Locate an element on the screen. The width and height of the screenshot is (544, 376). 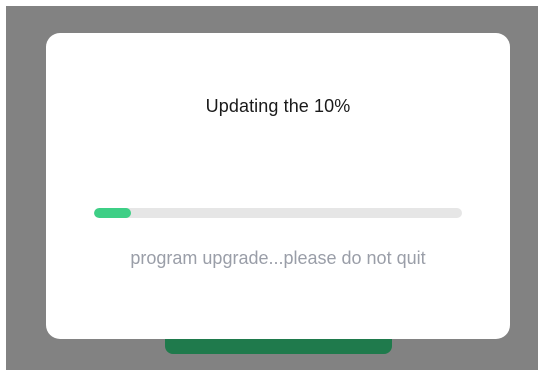
dialog-message: program upgrade...please do not quit is located at coordinates (278, 258).